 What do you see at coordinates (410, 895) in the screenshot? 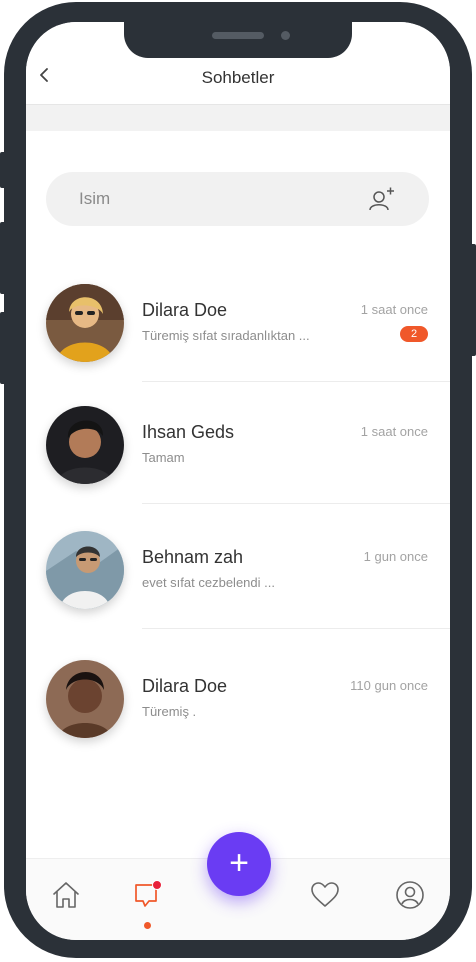
I see `profile-icon` at bounding box center [410, 895].